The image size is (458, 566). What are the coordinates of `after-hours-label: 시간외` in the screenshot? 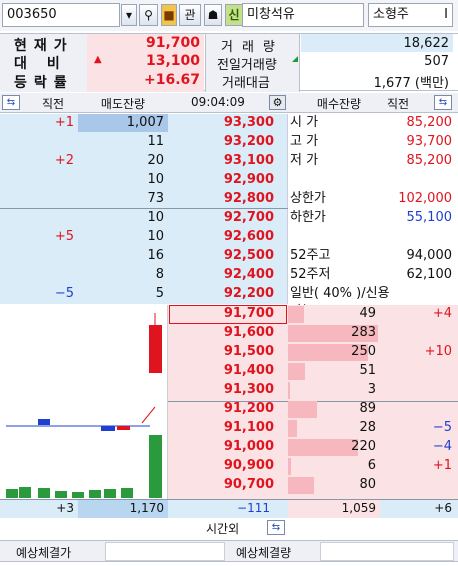 It's located at (223, 529).